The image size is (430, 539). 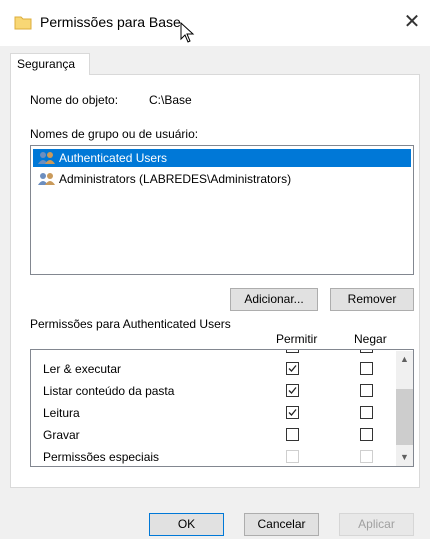 What do you see at coordinates (404, 359) in the screenshot?
I see `scroll-up-icon: ▲` at bounding box center [404, 359].